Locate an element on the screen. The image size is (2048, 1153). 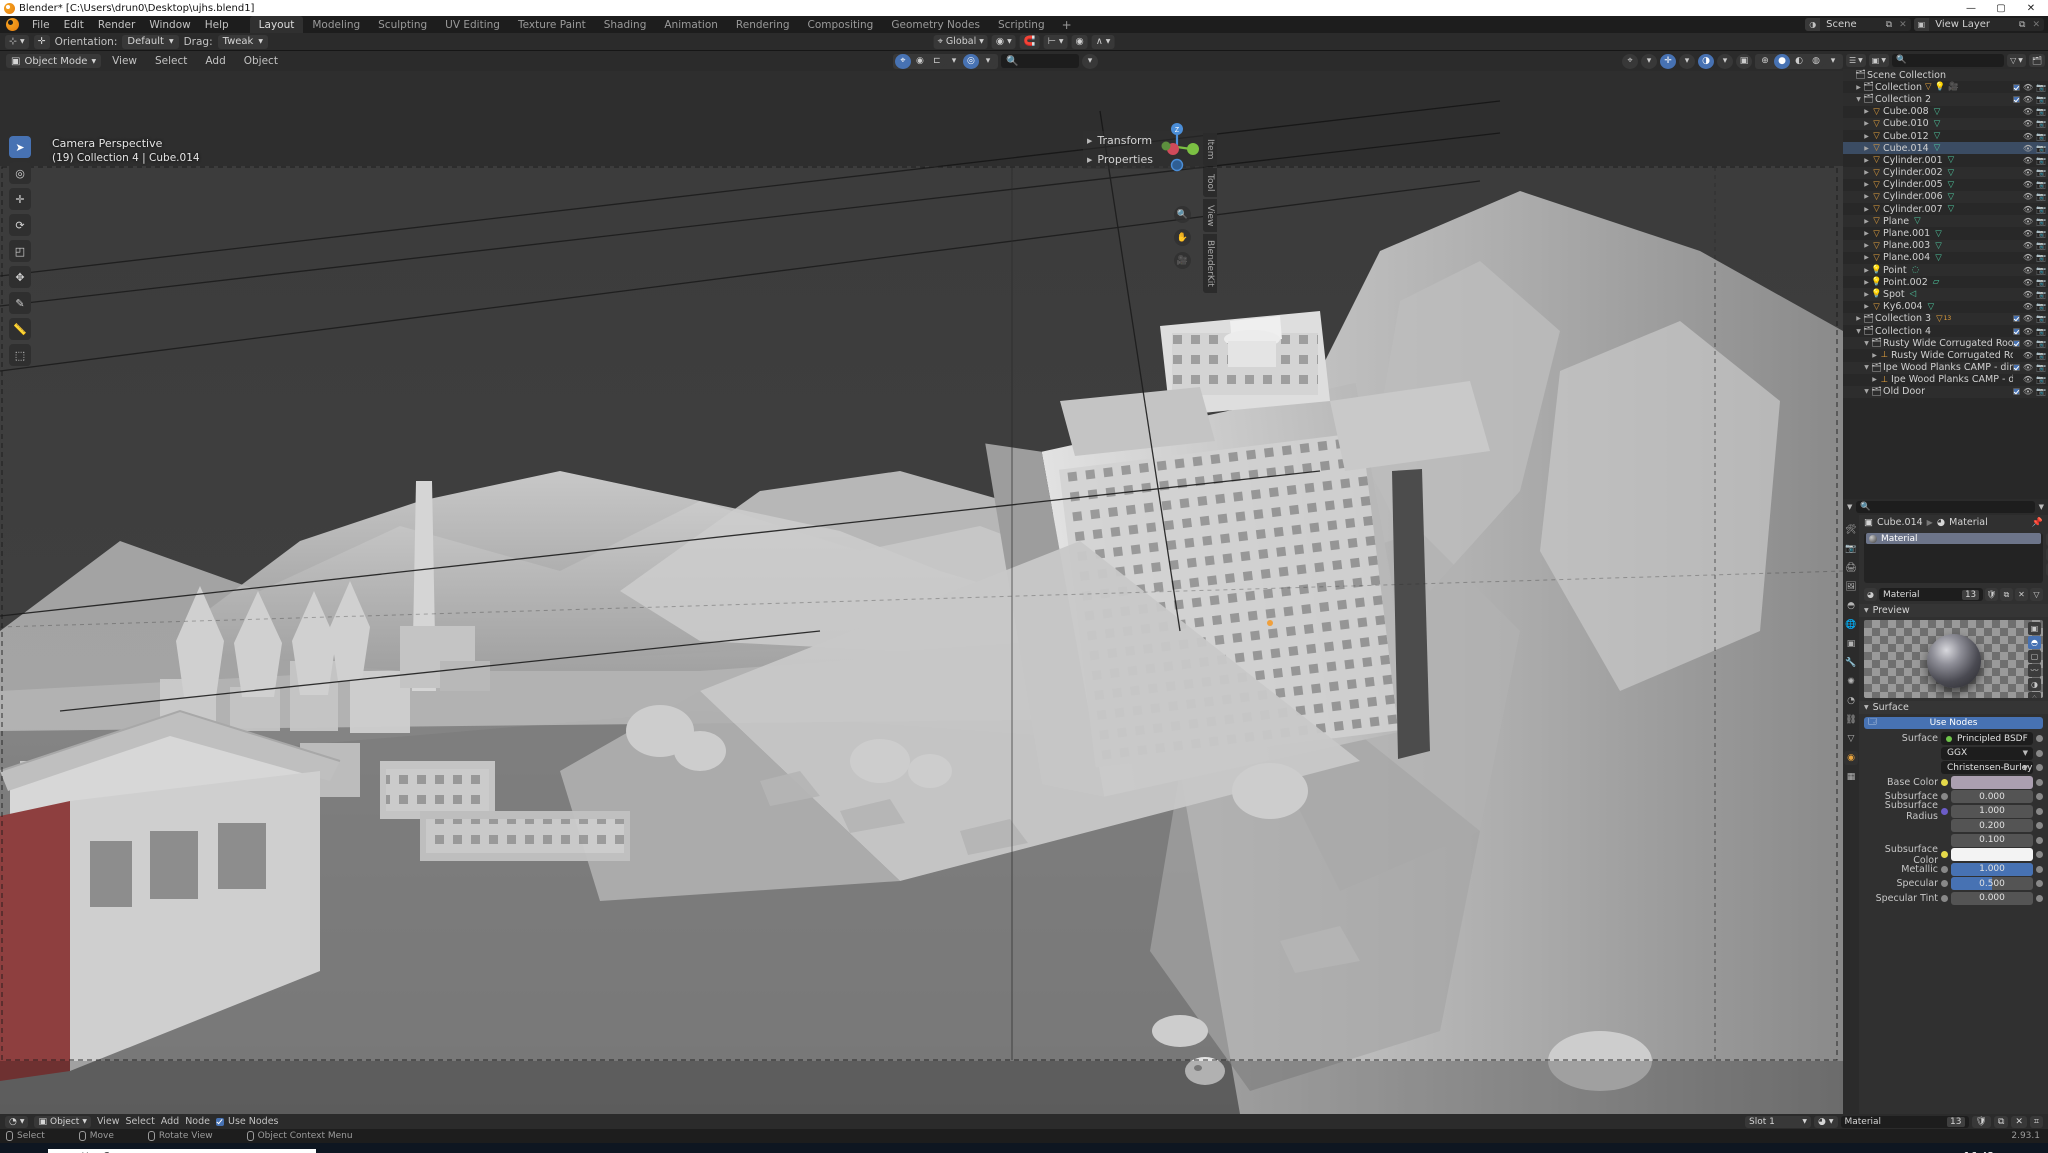
camera-view-icon: 🎥 is located at coordinates (1182, 260).